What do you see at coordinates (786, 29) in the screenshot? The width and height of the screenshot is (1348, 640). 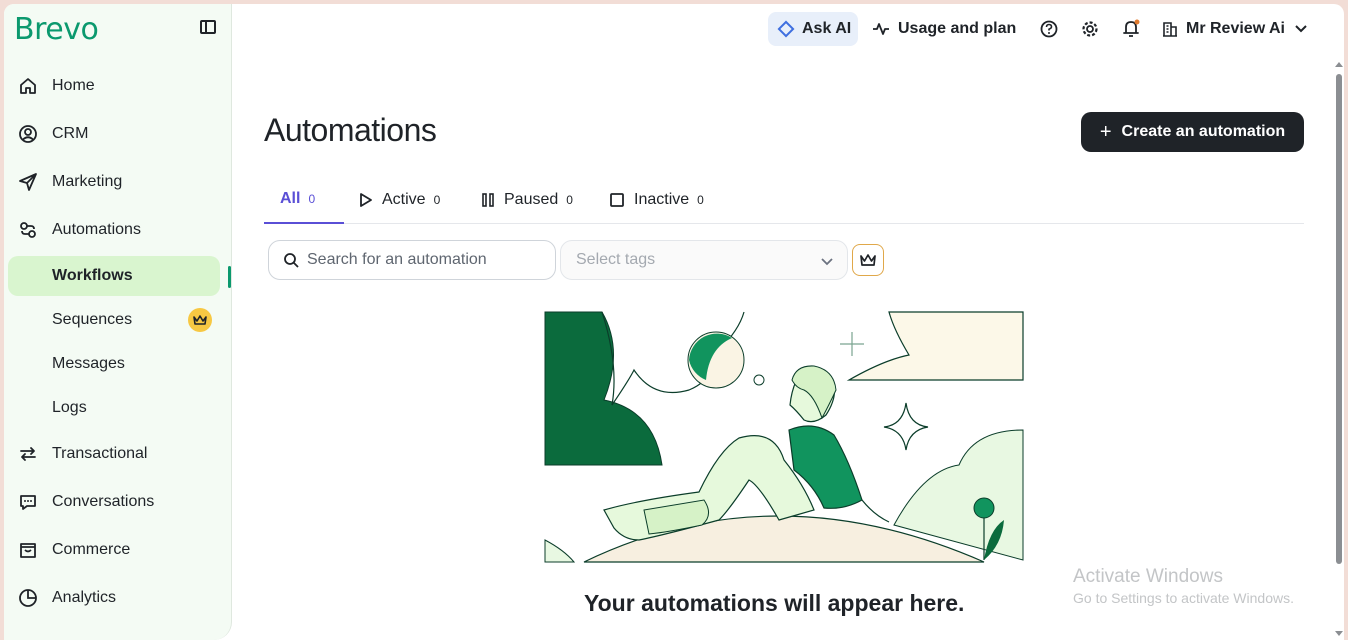 I see `ai-diamond-icon` at bounding box center [786, 29].